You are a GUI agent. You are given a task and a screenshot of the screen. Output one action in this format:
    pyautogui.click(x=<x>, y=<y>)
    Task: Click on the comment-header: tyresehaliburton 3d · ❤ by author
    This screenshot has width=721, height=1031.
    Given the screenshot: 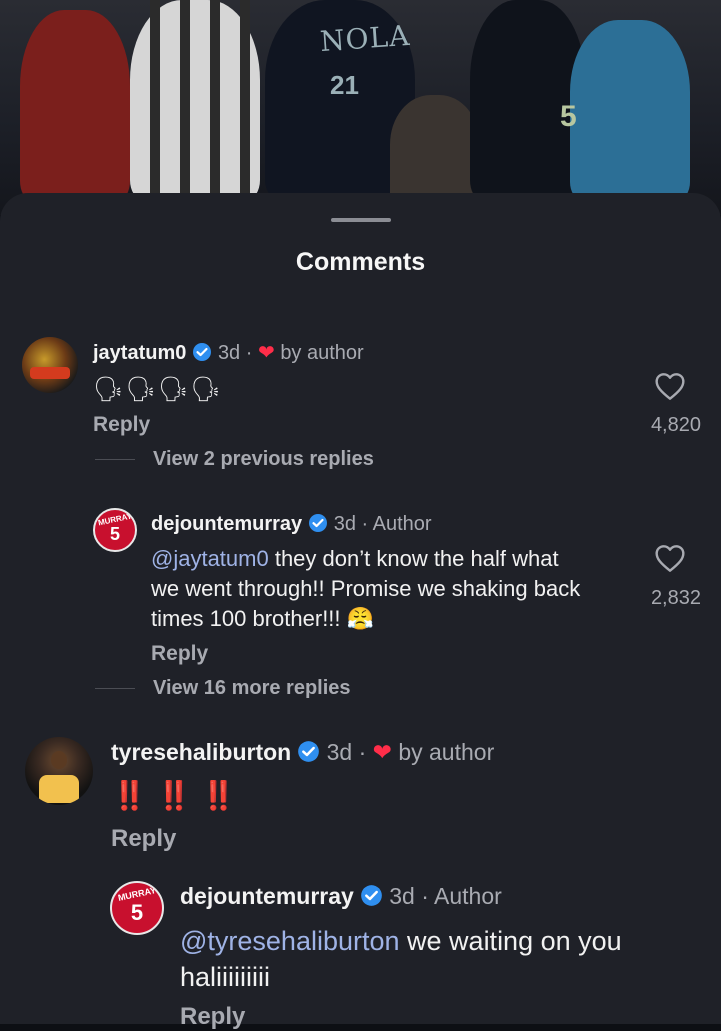 What is the action you would take?
    pyautogui.click(x=302, y=754)
    